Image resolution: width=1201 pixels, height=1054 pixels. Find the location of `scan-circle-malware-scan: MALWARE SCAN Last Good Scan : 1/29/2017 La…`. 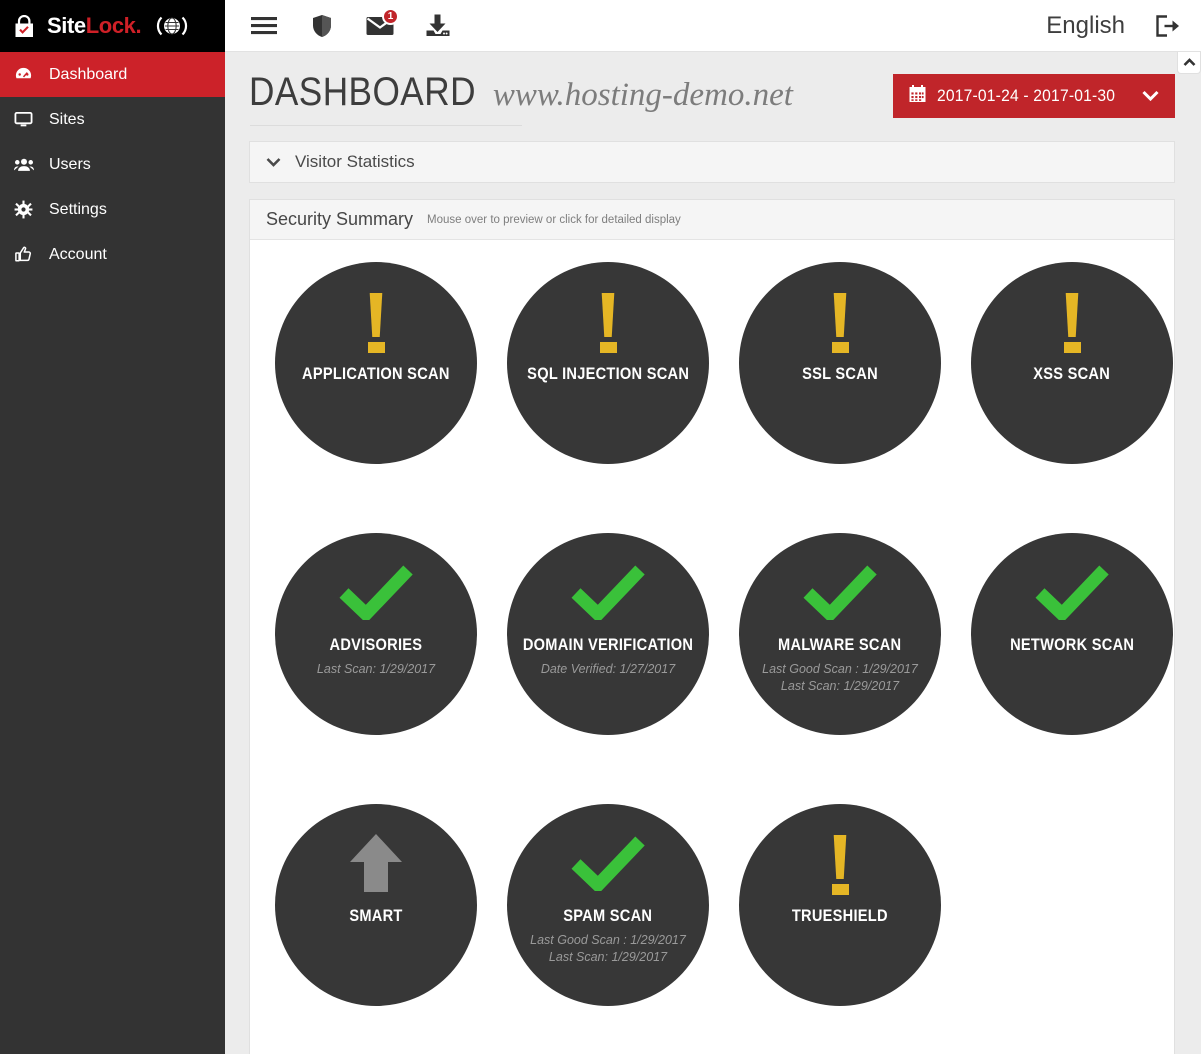

scan-circle-malware-scan: MALWARE SCAN Last Good Scan : 1/29/2017 La… is located at coordinates (840, 634).